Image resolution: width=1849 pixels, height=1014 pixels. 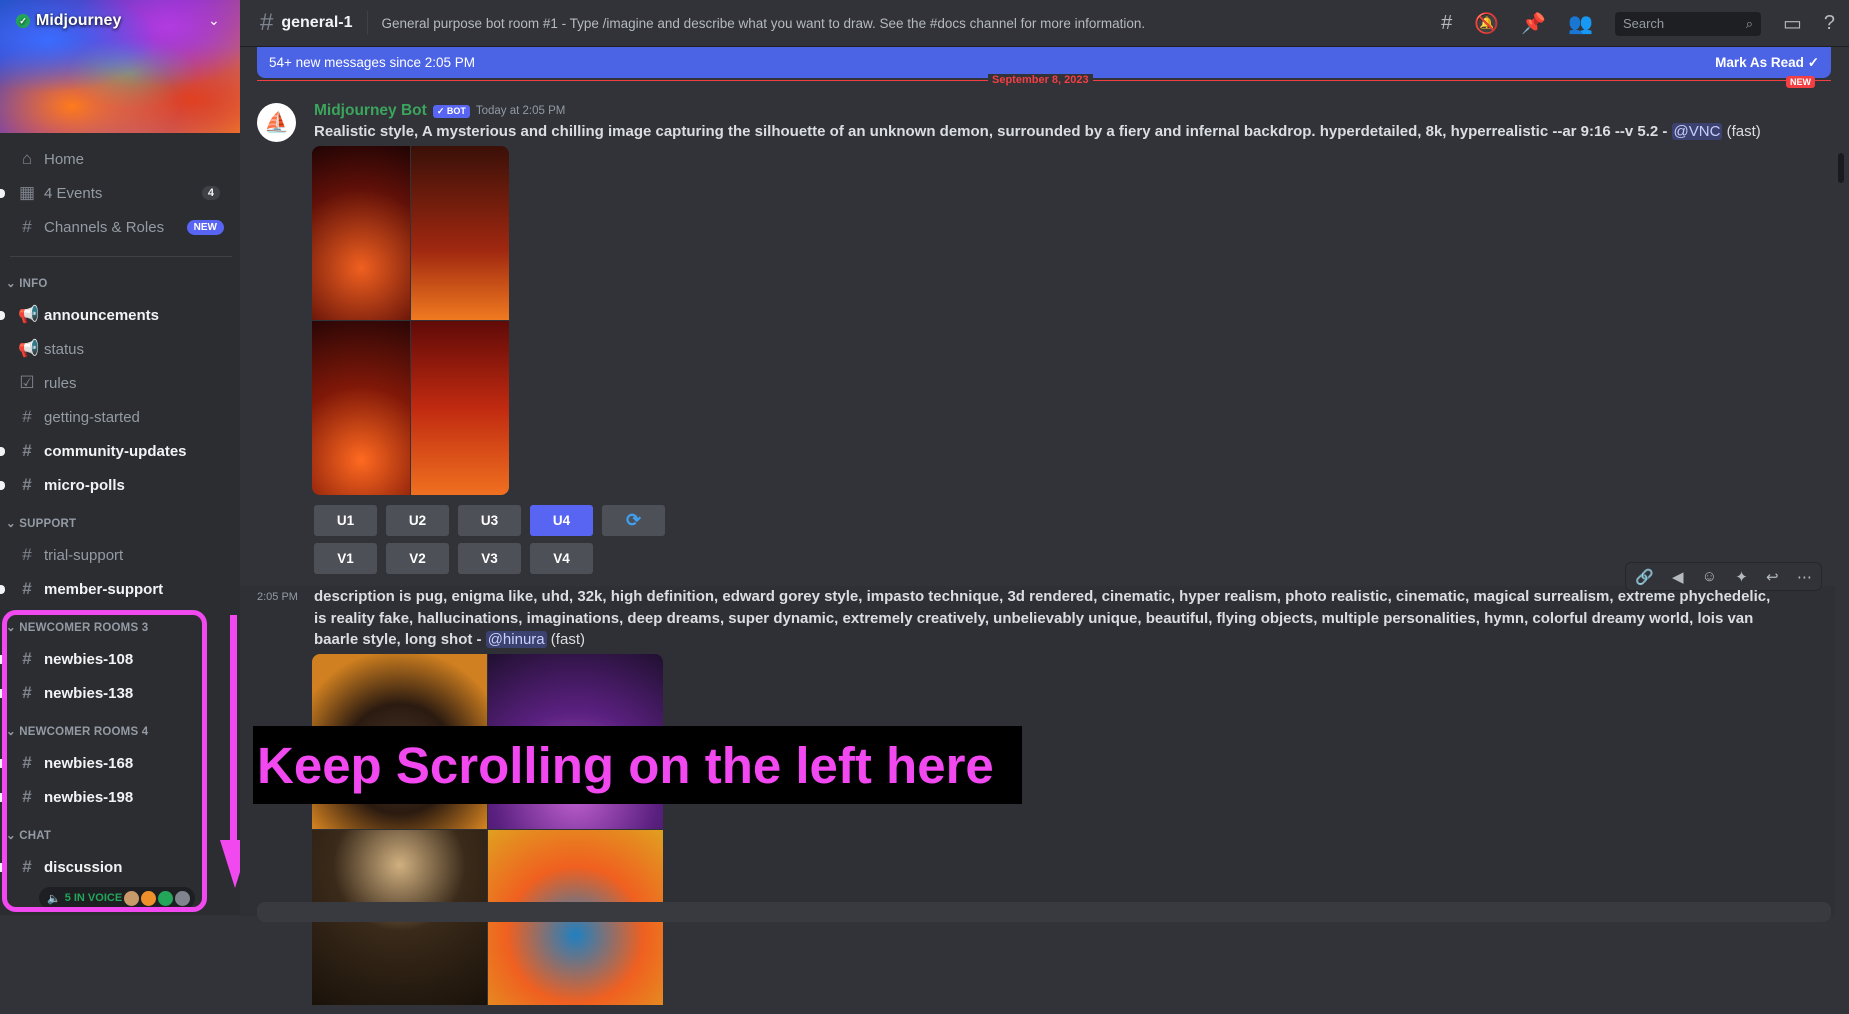 I want to click on mark-as-read-button: Mark As Read ✓, so click(x=1767, y=63).